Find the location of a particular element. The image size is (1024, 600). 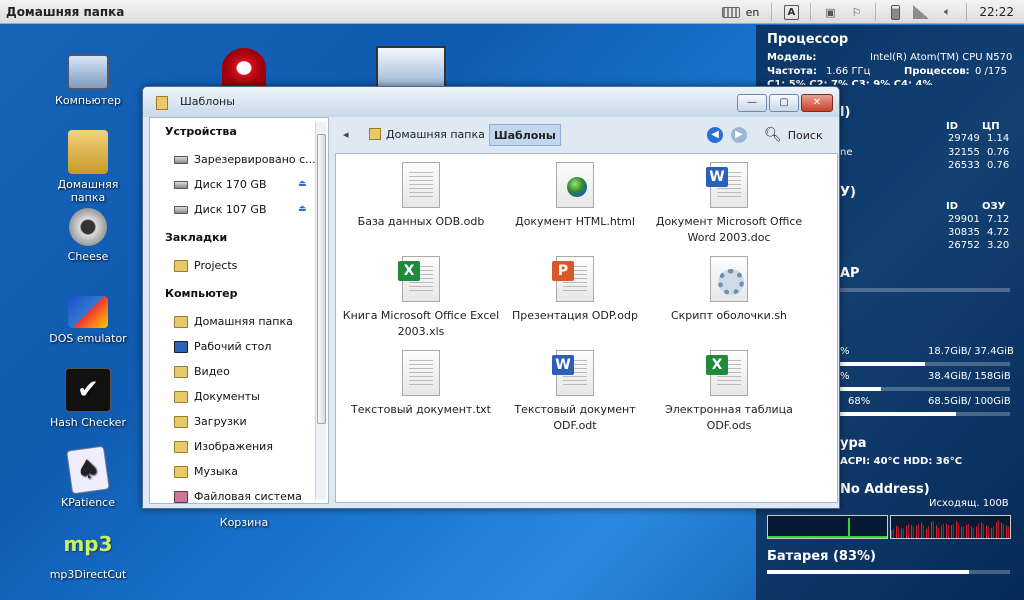

file-item: Текстовый документ.txt is located at coordinates (421, 384).